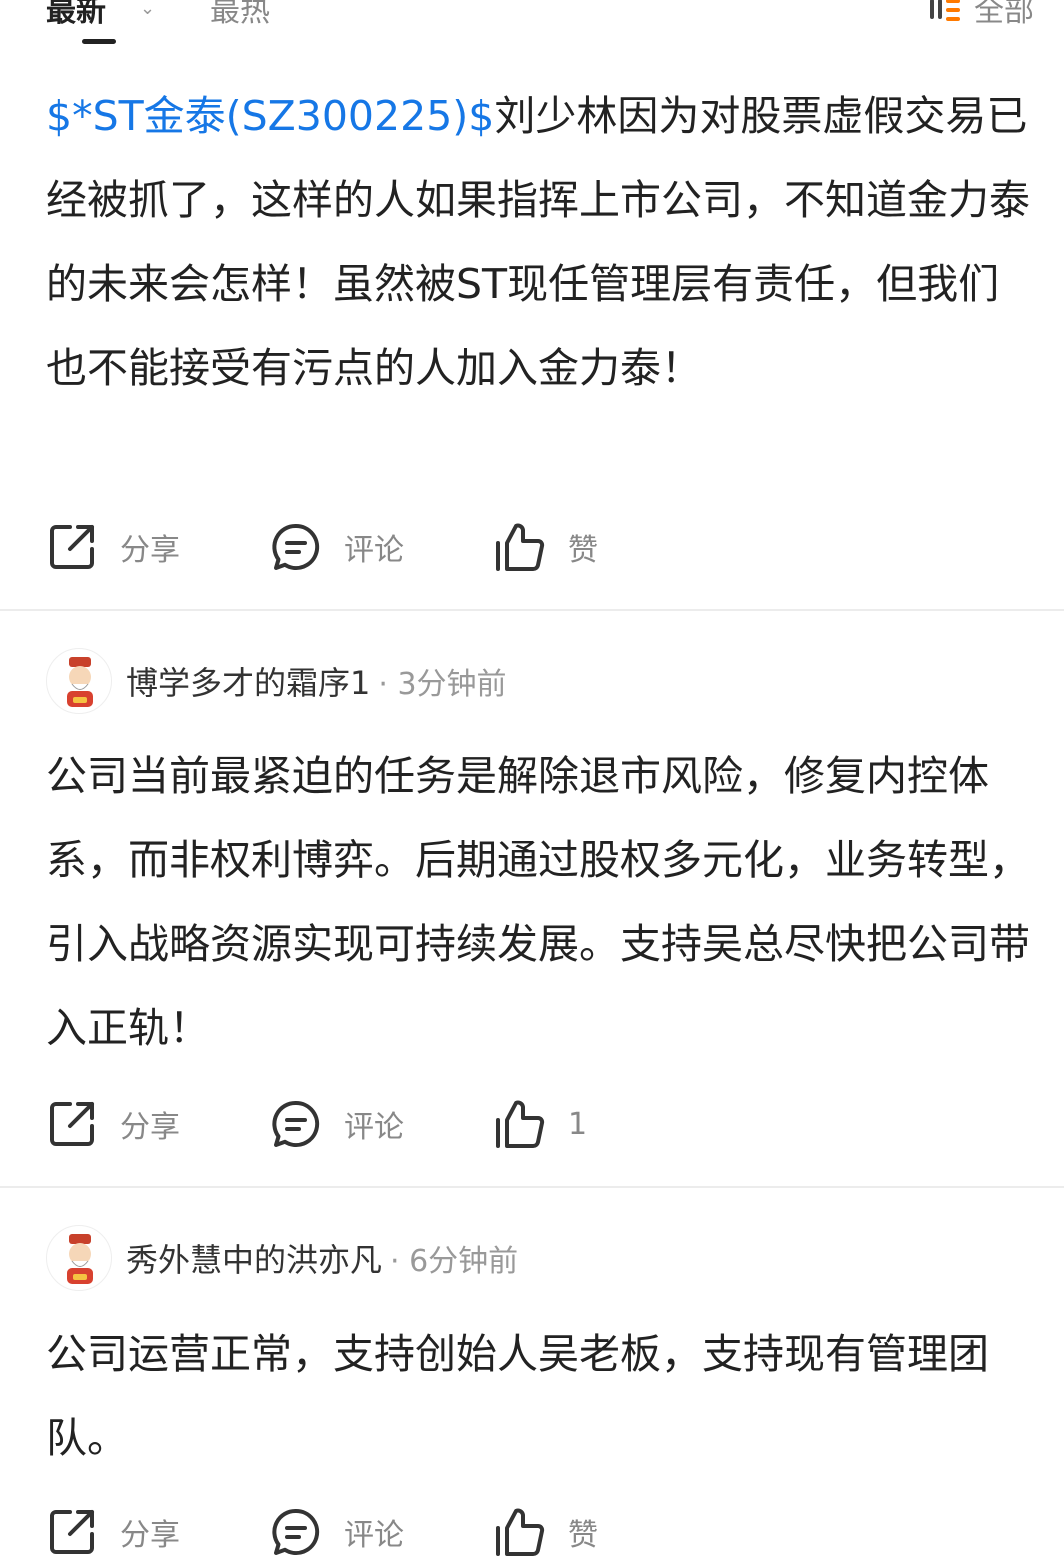 This screenshot has height=1558, width=1064. I want to click on tab-latest: 最新, so click(76, 15).